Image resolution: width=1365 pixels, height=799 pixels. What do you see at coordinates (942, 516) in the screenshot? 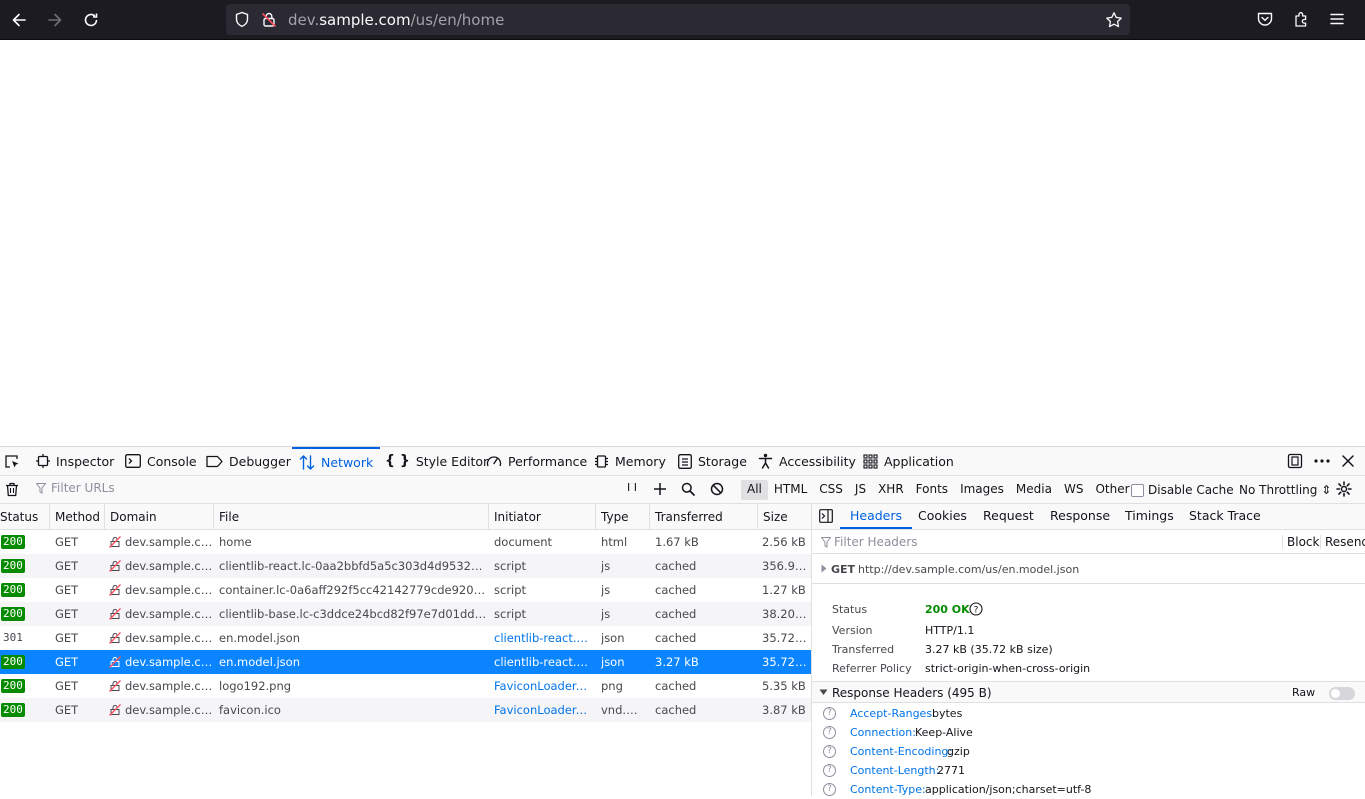
I see `details-tab-cookies: Cookies` at bounding box center [942, 516].